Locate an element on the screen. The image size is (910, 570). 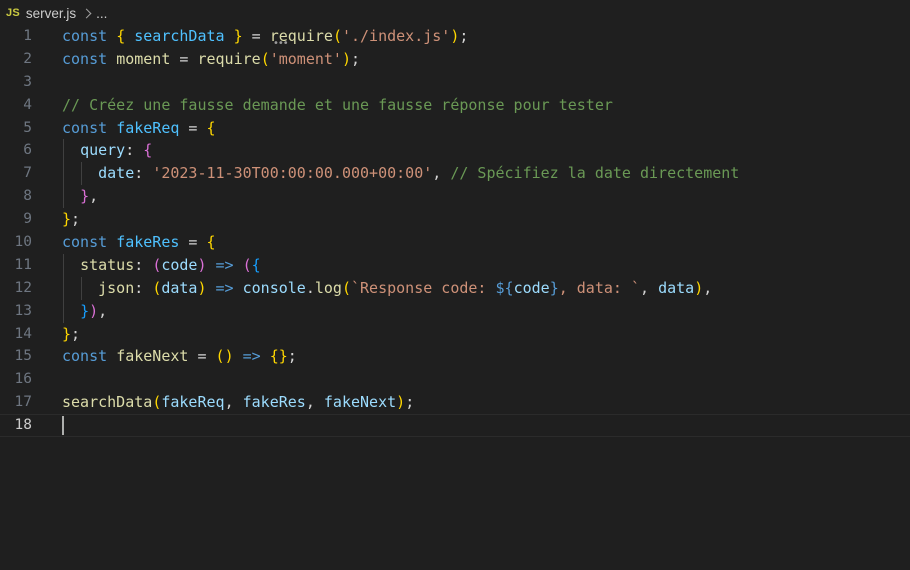
code-line: 15 const fakeNext = () => {}; is located at coordinates (455, 356).